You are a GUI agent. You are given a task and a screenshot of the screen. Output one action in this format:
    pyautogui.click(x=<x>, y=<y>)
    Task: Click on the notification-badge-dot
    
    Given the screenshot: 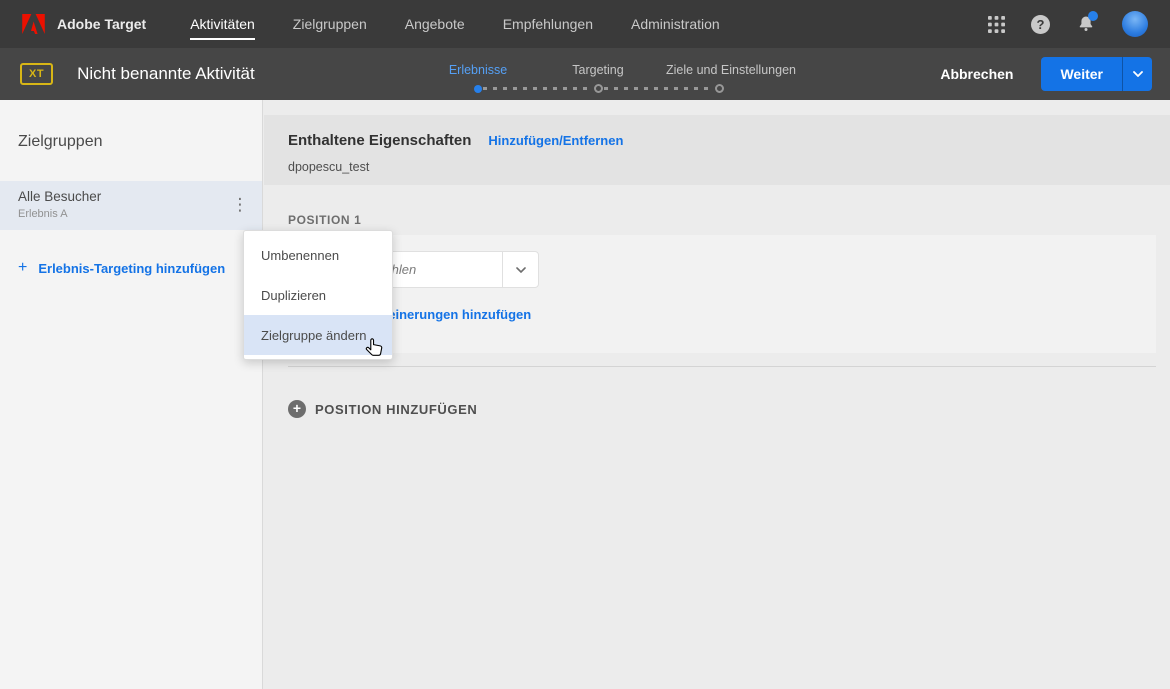 What is the action you would take?
    pyautogui.click(x=1093, y=16)
    